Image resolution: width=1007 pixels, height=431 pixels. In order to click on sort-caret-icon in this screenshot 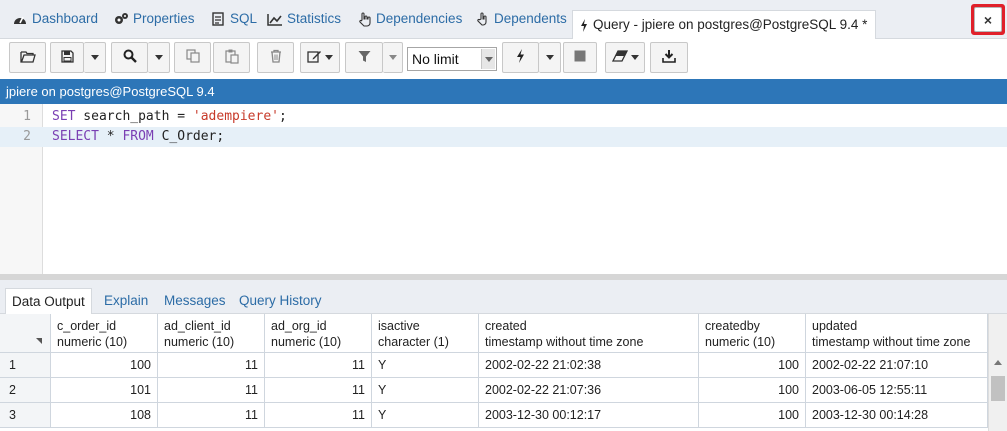, I will do `click(39, 341)`.